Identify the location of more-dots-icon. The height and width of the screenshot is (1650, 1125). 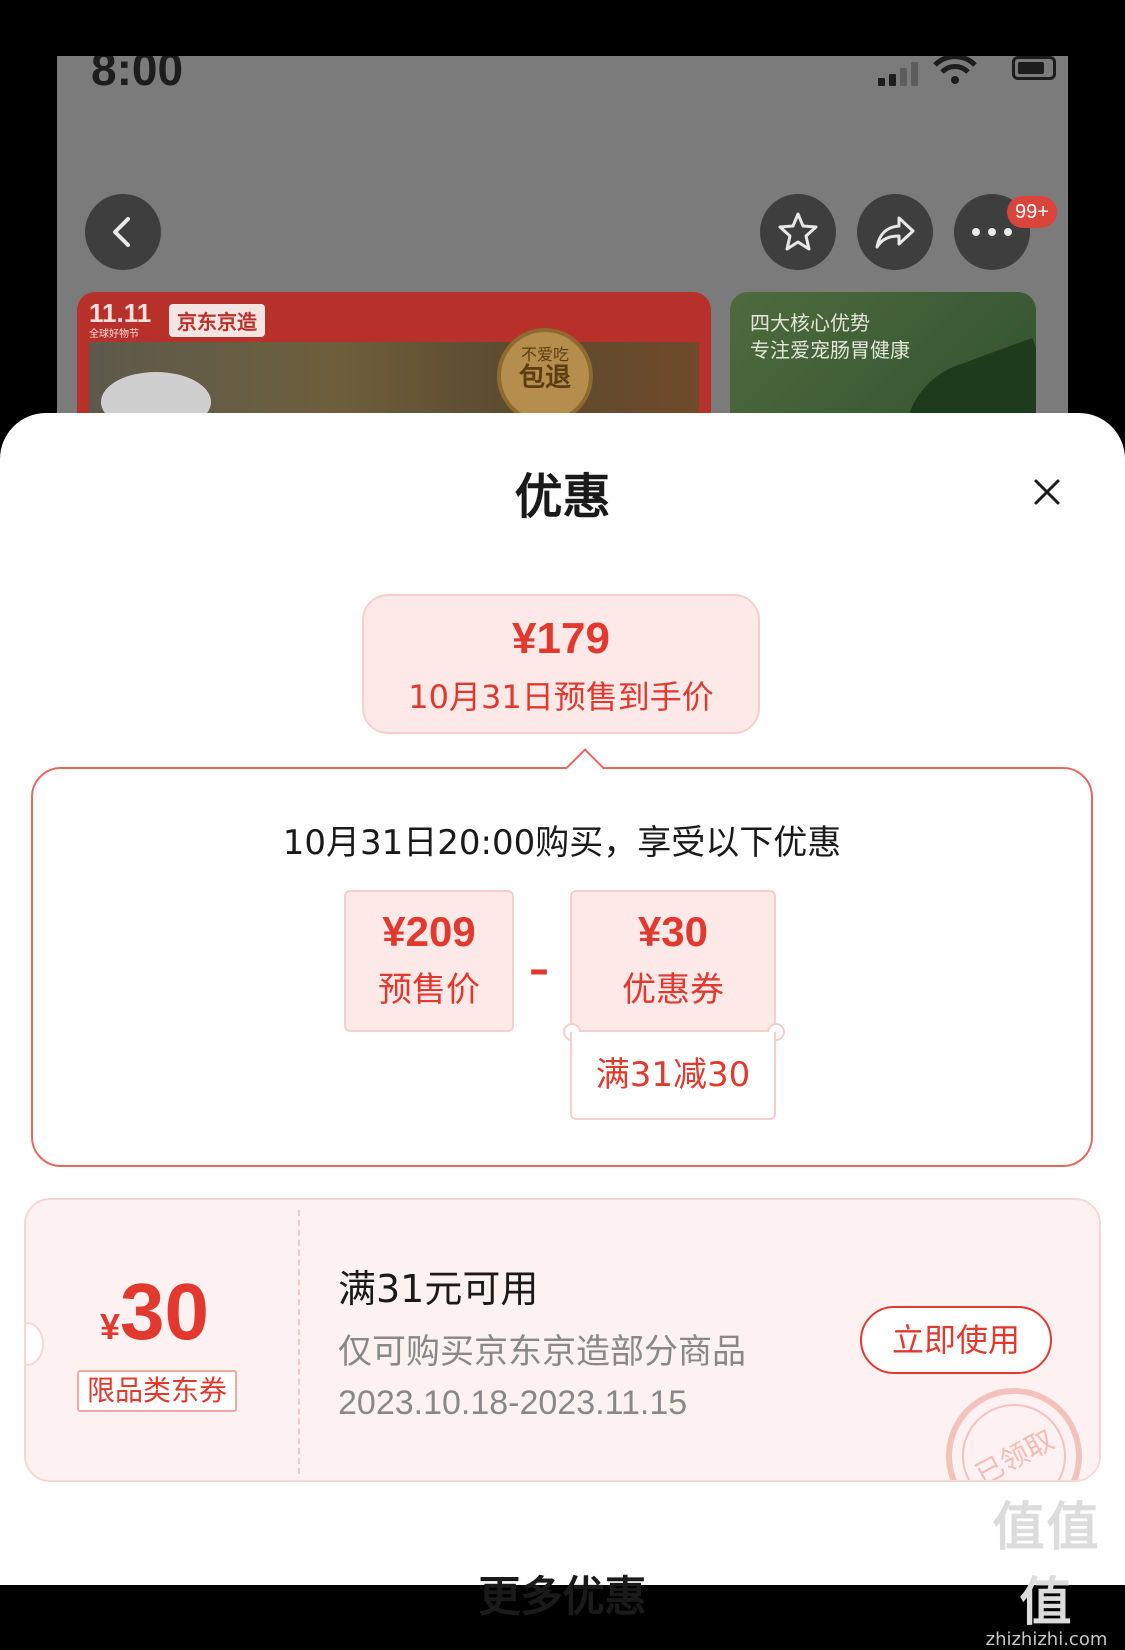
(992, 232).